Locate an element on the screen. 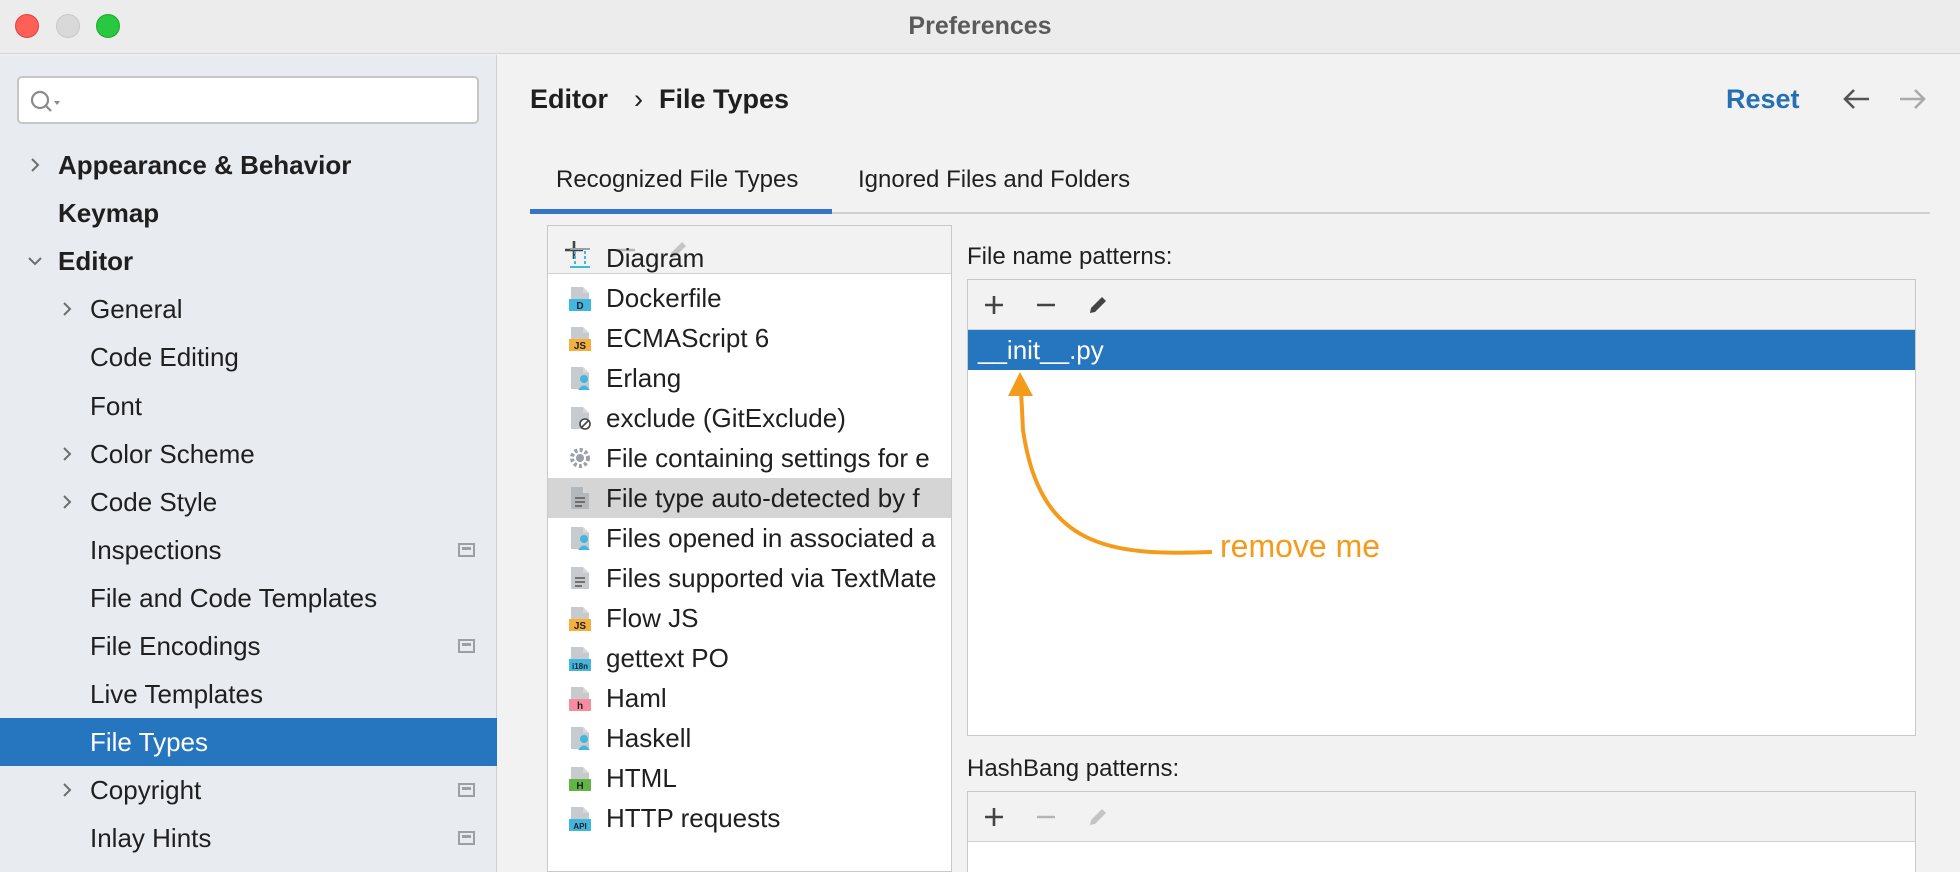 The image size is (1960, 872). annotation-arrow is located at coordinates (1110, 463).